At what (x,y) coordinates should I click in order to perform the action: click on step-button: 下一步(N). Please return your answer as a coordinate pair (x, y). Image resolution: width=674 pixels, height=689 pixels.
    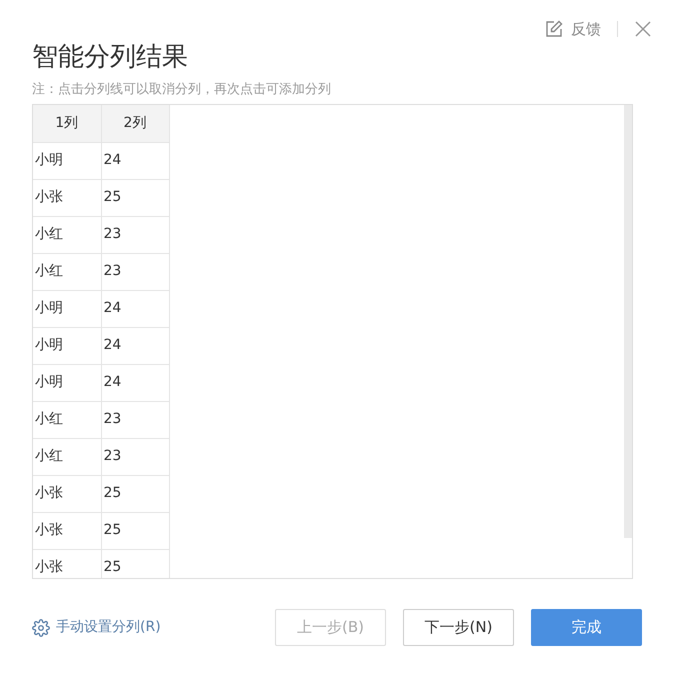
    Looking at the image, I should click on (458, 627).